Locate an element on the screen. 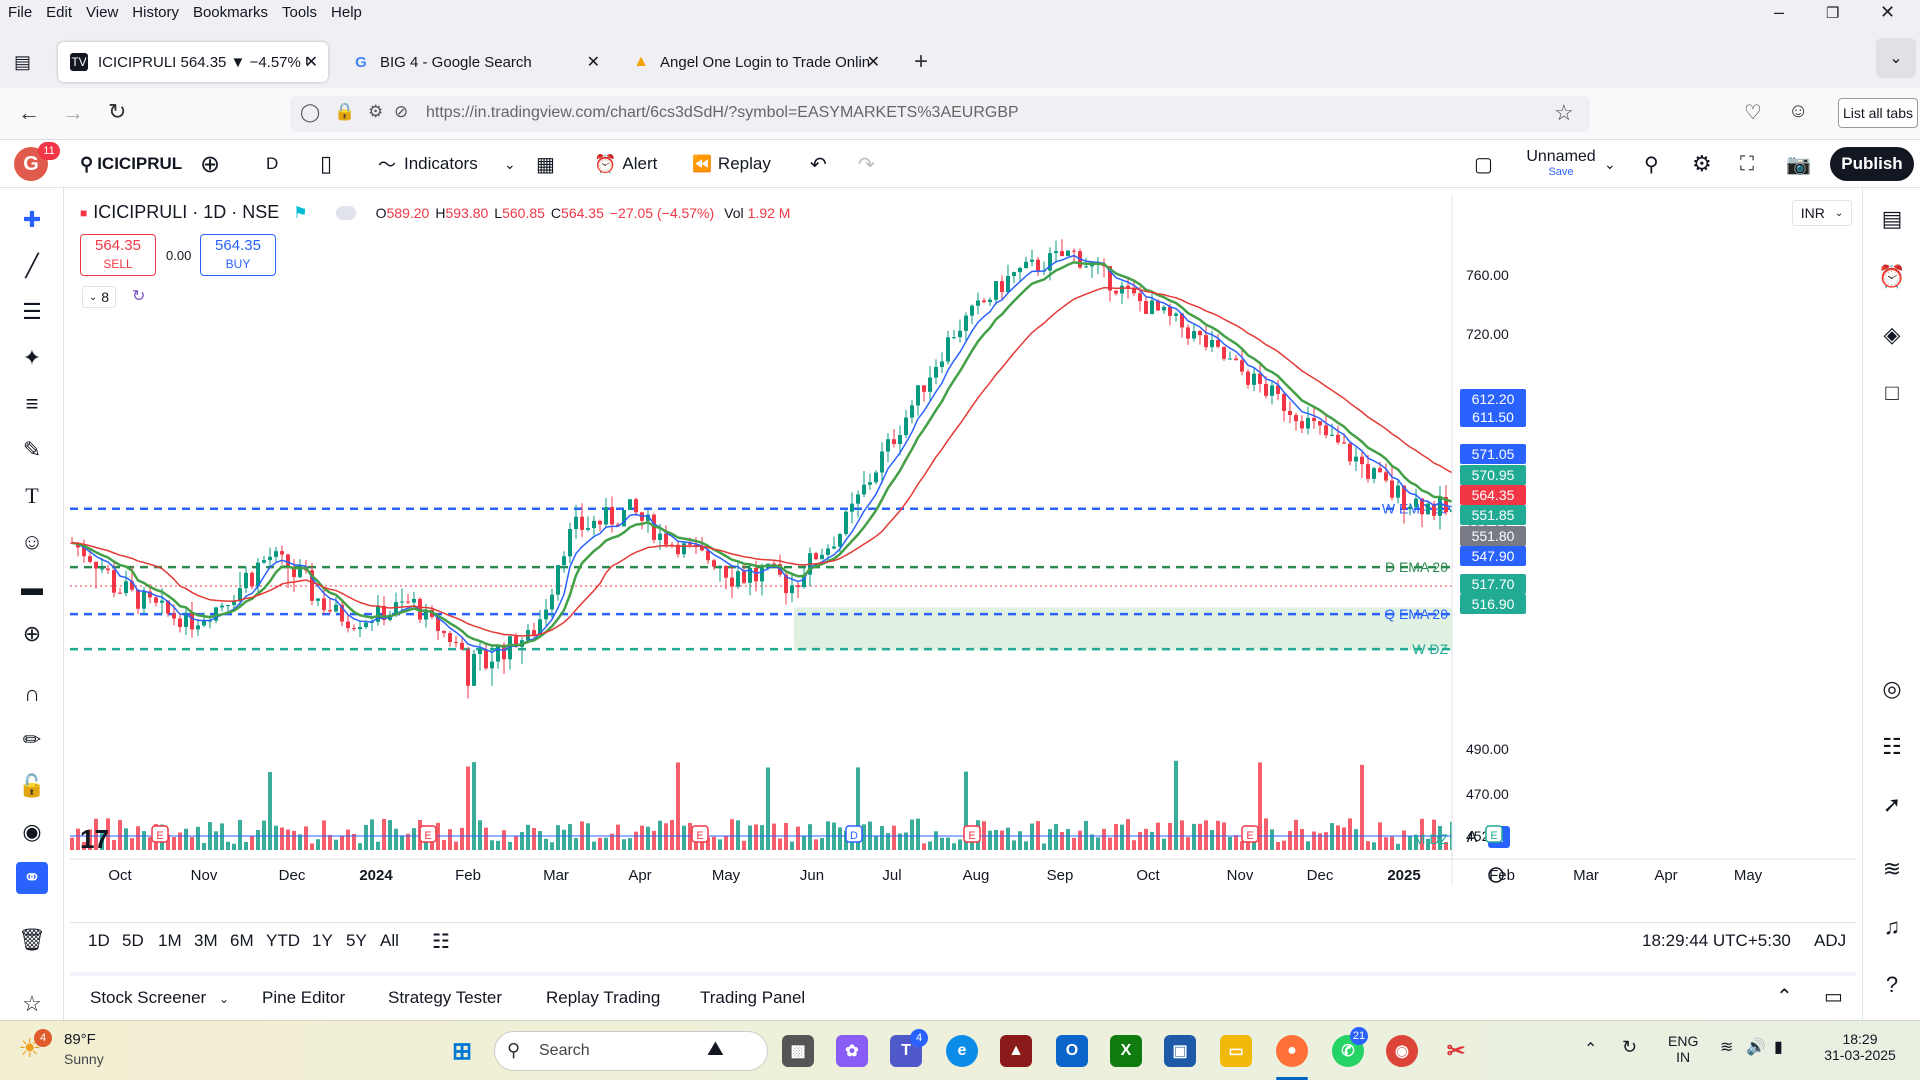 This screenshot has height=1080, width=1920. emoji-icon: ☺ is located at coordinates (32, 542).